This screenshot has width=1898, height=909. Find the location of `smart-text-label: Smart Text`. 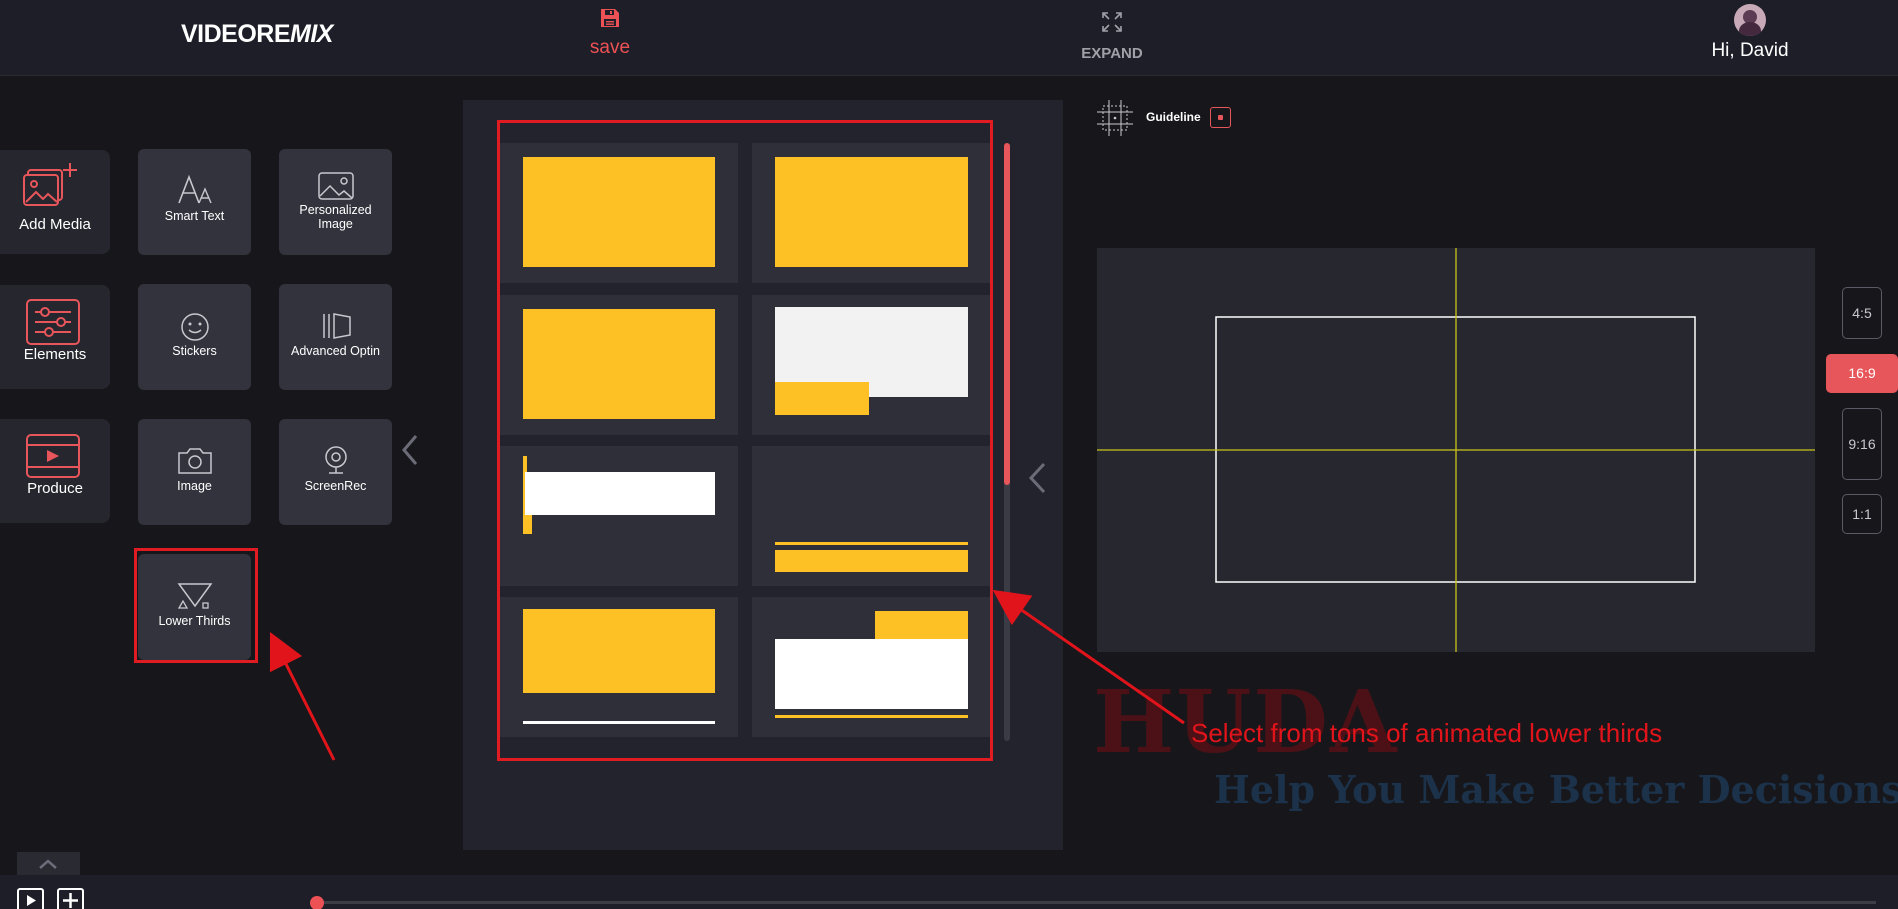

smart-text-label: Smart Text is located at coordinates (194, 216).